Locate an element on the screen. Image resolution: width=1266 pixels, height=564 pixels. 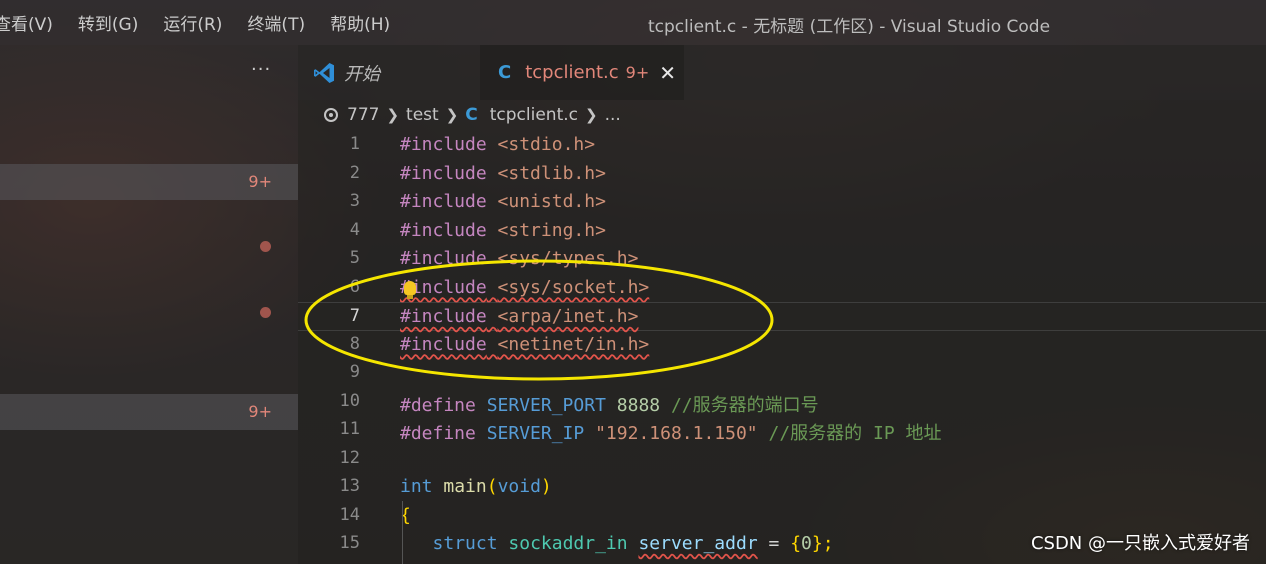
menu-terminal: 终端(T) is located at coordinates (276, 22).